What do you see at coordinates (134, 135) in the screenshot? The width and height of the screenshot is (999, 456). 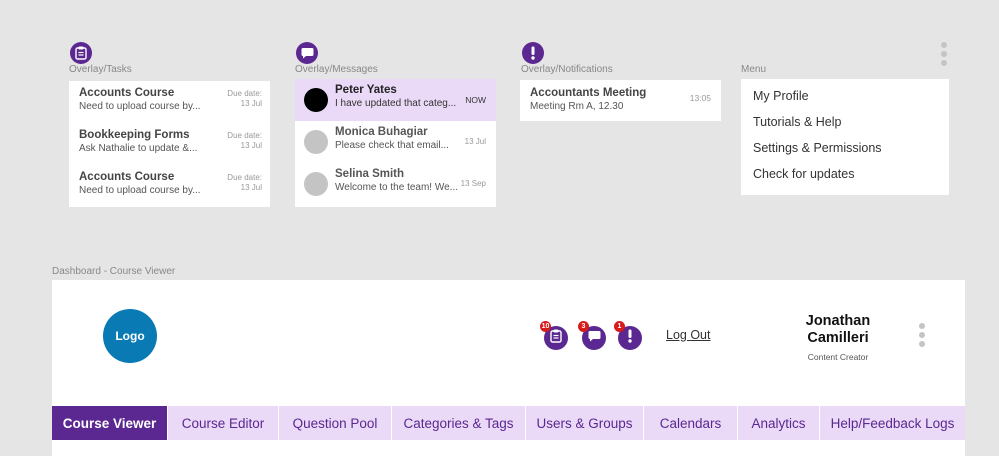 I see `task-title: Bookkeeping Forms` at bounding box center [134, 135].